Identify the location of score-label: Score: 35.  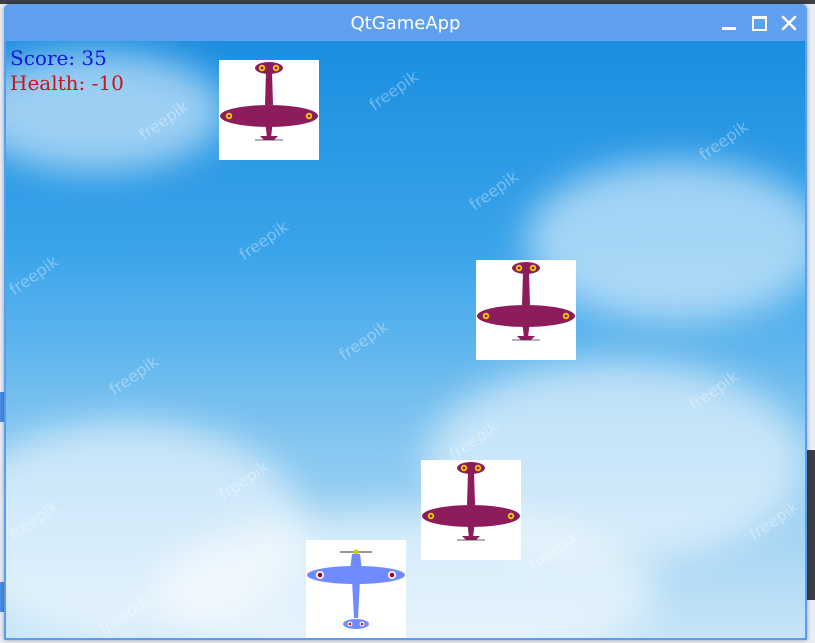
(58, 58).